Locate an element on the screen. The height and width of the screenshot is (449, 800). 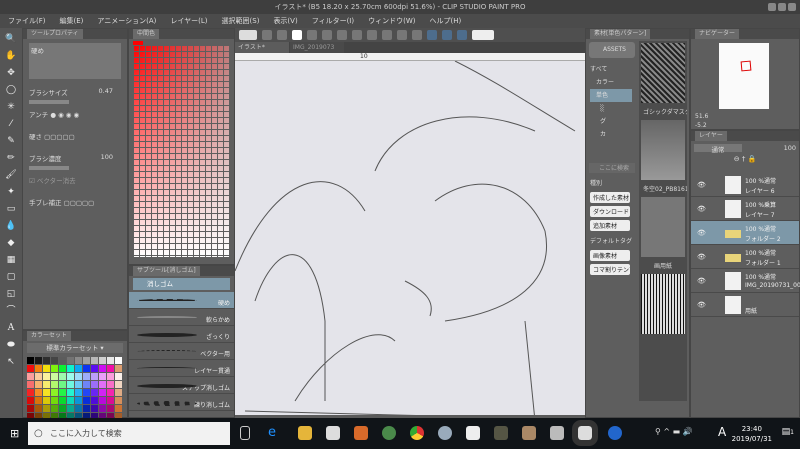
clock: 23:40 2019/07/31 is located at coordinates (752, 434).